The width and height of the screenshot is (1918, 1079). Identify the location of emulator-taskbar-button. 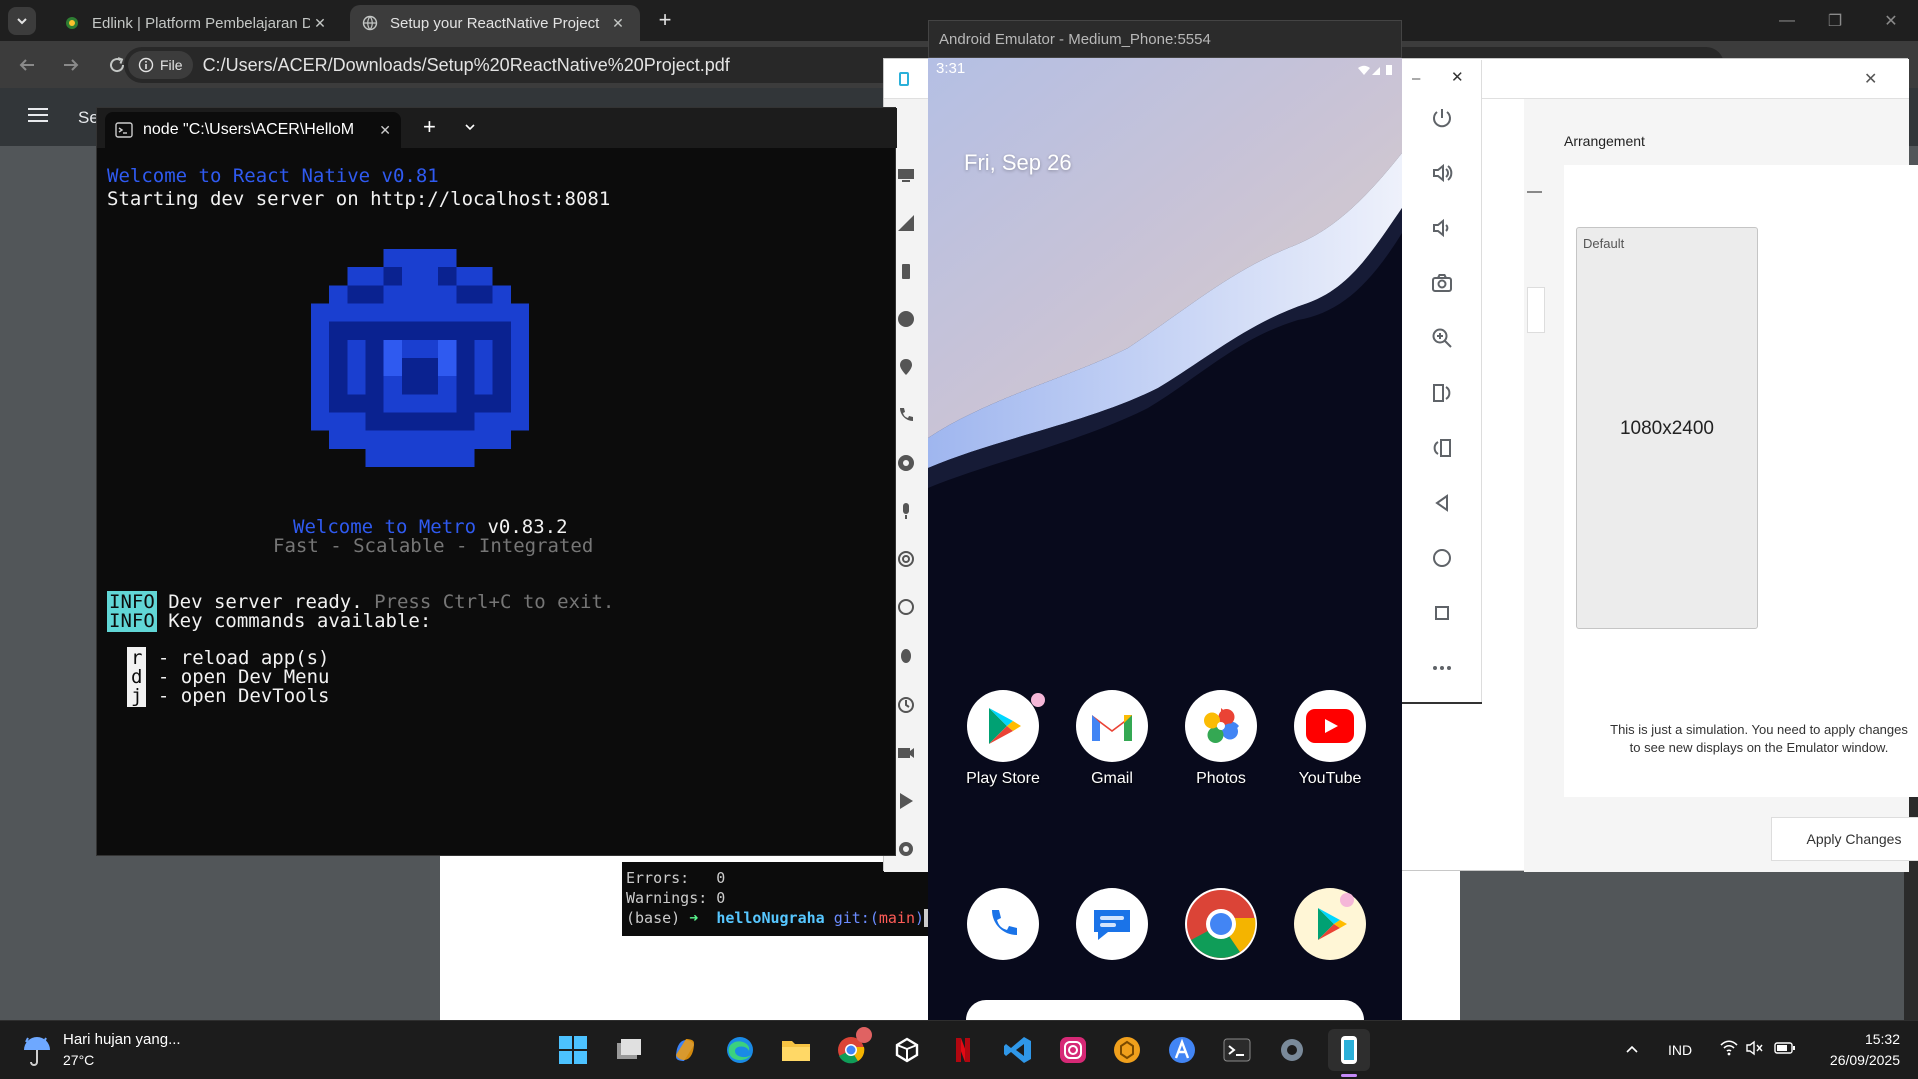
(1349, 1050).